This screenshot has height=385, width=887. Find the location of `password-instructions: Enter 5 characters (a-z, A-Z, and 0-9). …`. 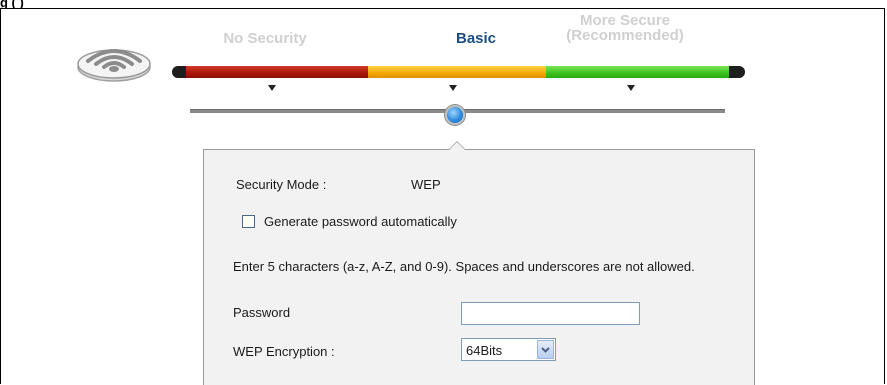

password-instructions: Enter 5 characters (a-z, A-Z, and 0-9). … is located at coordinates (464, 266).